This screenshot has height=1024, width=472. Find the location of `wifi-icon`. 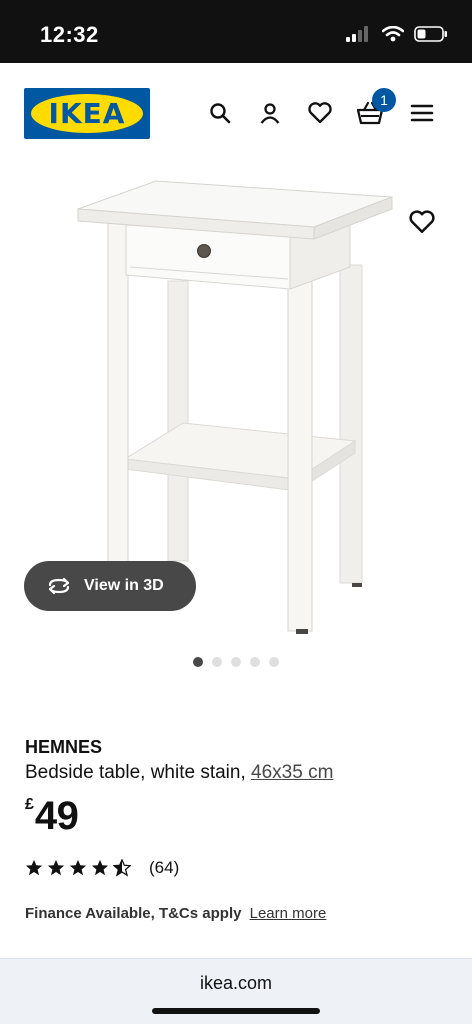

wifi-icon is located at coordinates (393, 34).